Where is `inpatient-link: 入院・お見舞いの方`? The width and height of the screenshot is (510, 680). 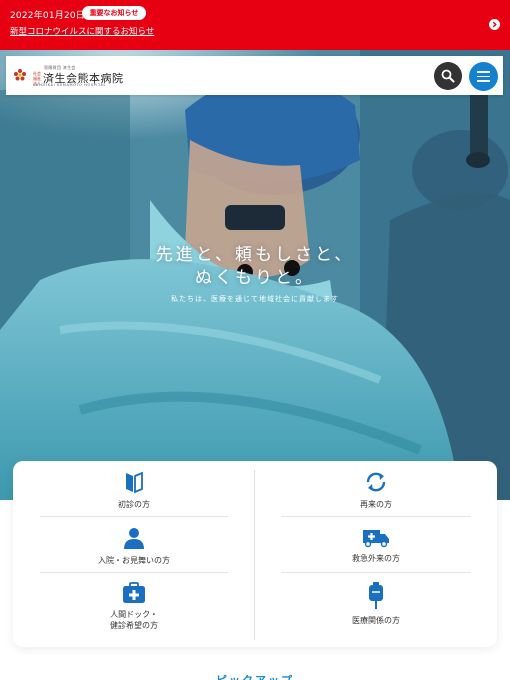
inpatient-link: 入院・お見舞いの方 is located at coordinates (134, 546).